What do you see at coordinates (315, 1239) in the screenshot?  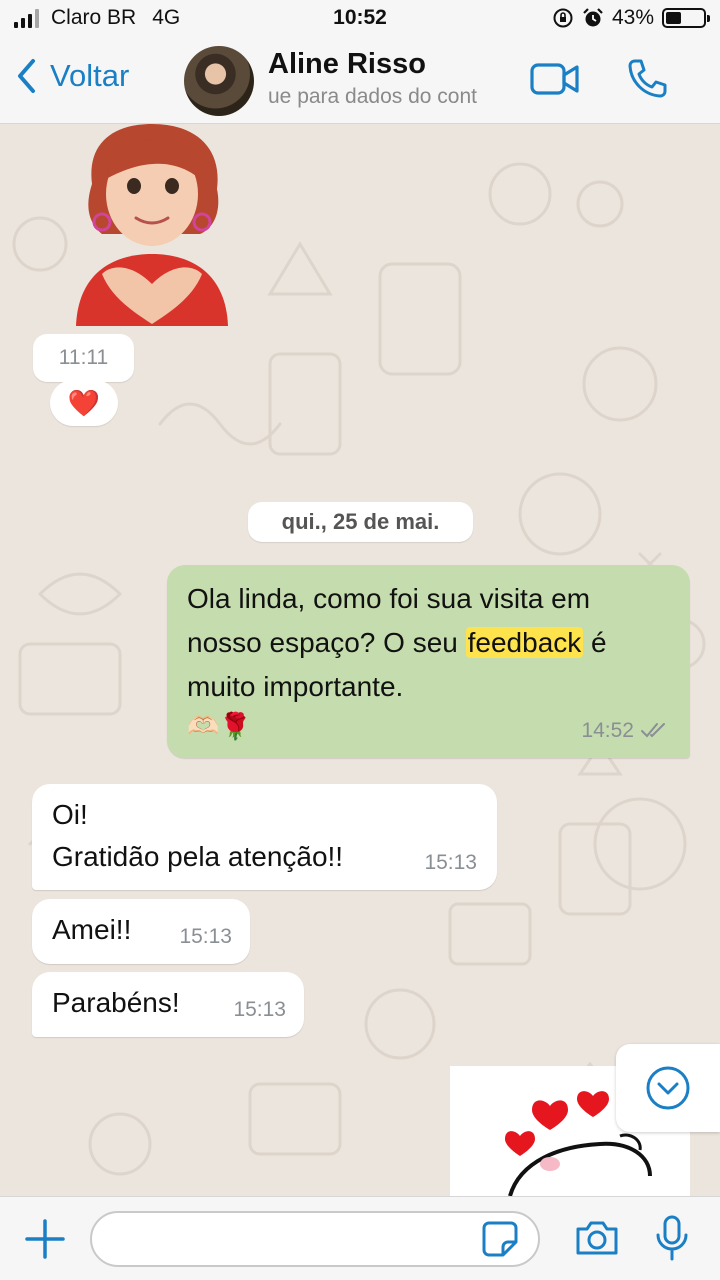 I see `message-input` at bounding box center [315, 1239].